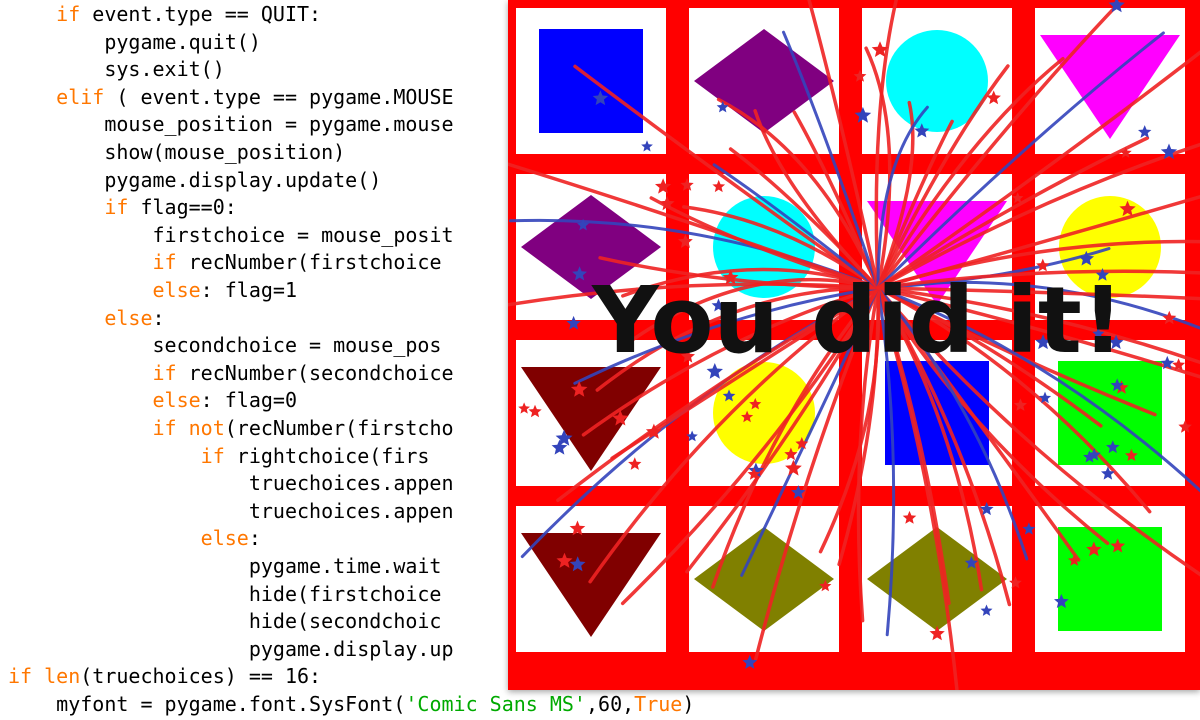  I want to click on code-text: (recNumber(firstcho, so click(339, 428).